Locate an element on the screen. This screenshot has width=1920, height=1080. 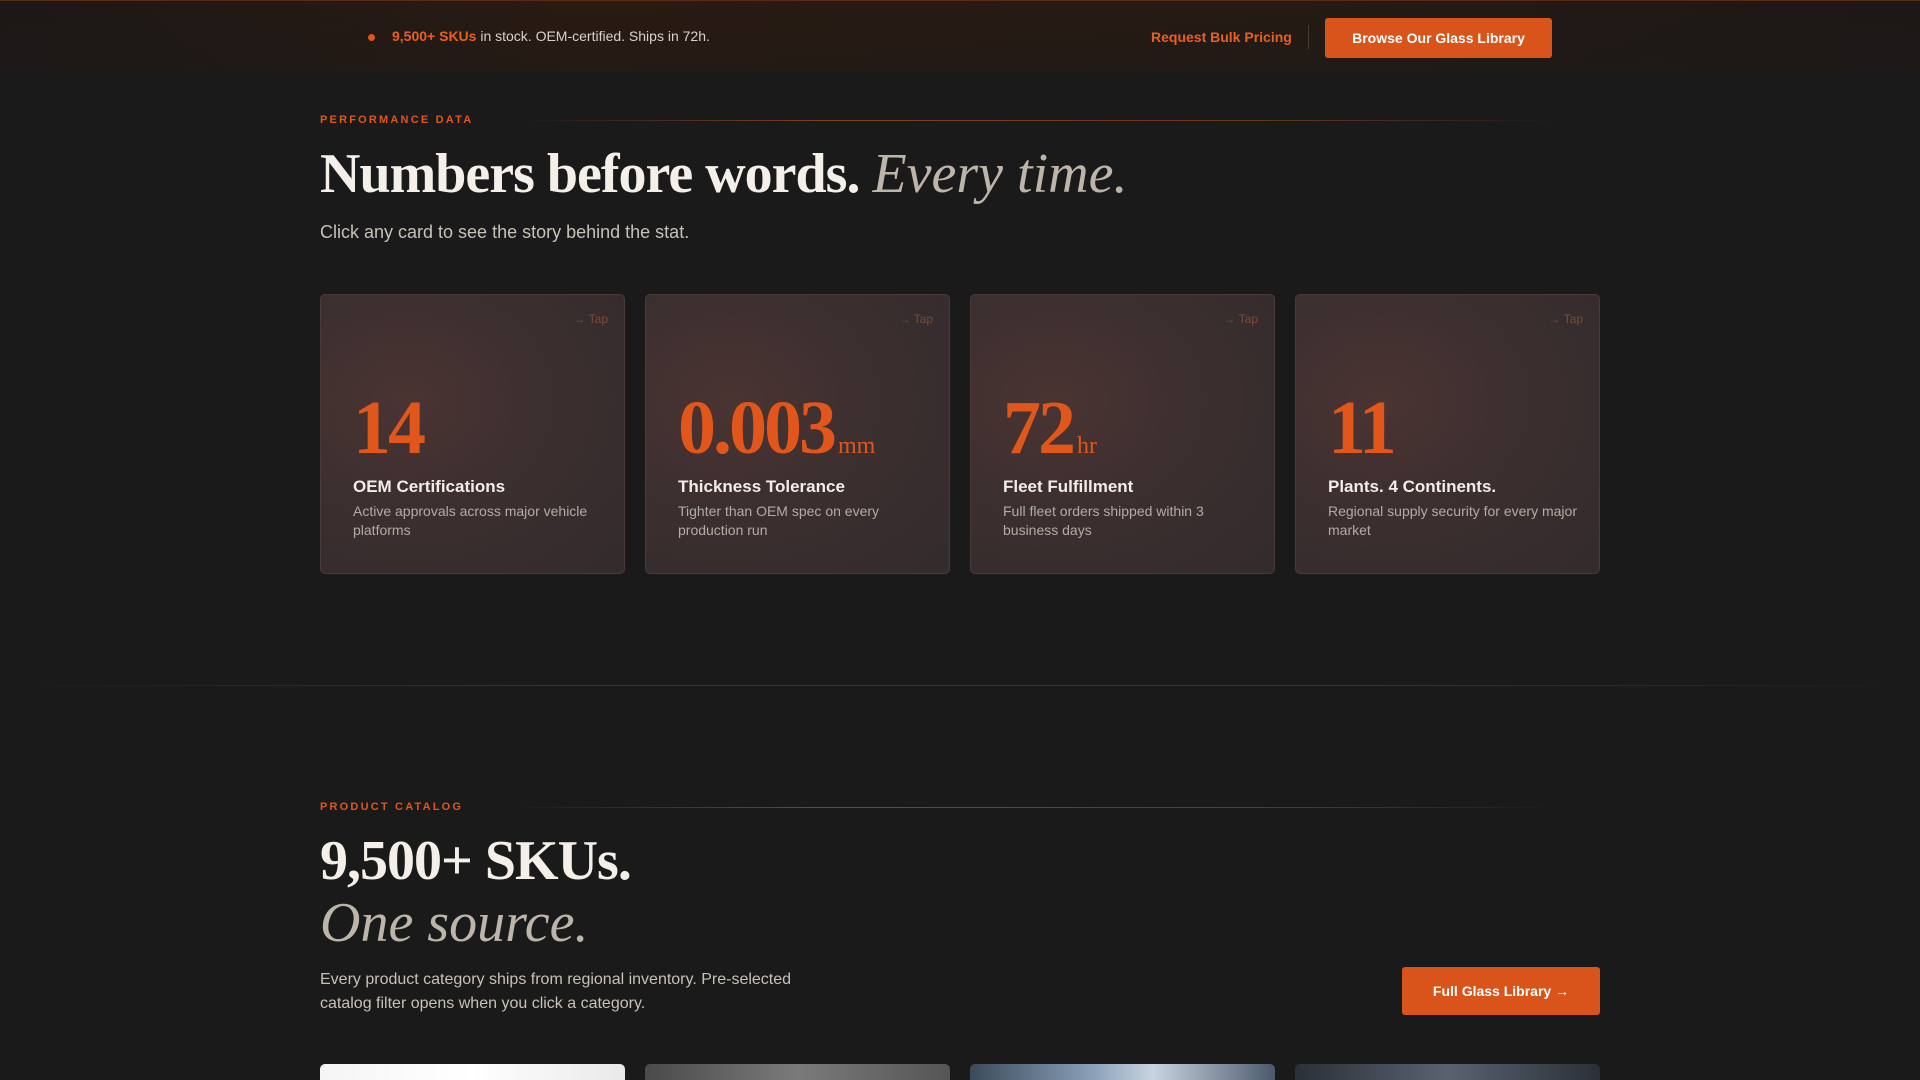
stat-title: Fleet Fulfillment is located at coordinates (1068, 486).